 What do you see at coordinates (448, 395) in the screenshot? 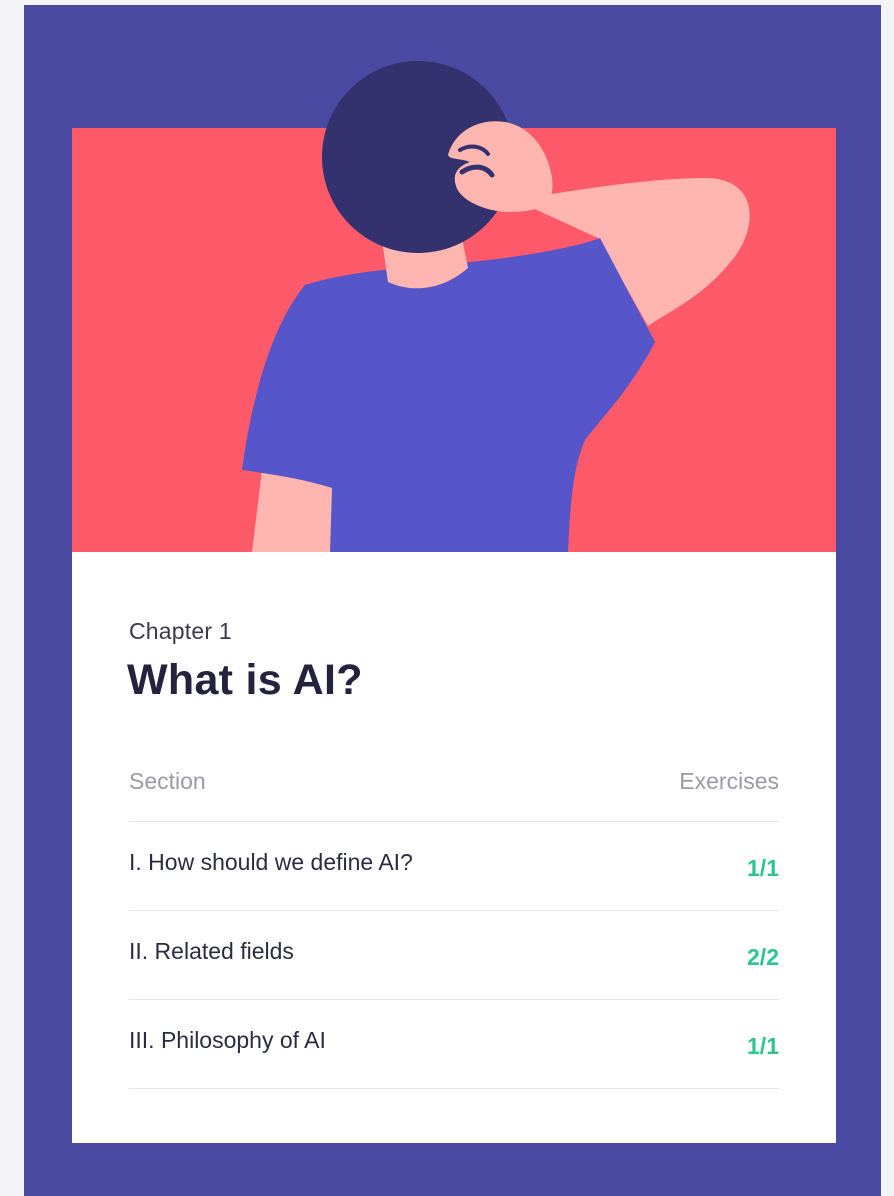
I see `shirt` at bounding box center [448, 395].